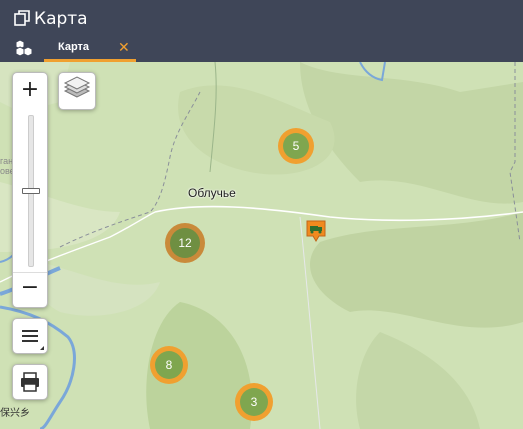  I want to click on cluster-count: 8, so click(169, 365).